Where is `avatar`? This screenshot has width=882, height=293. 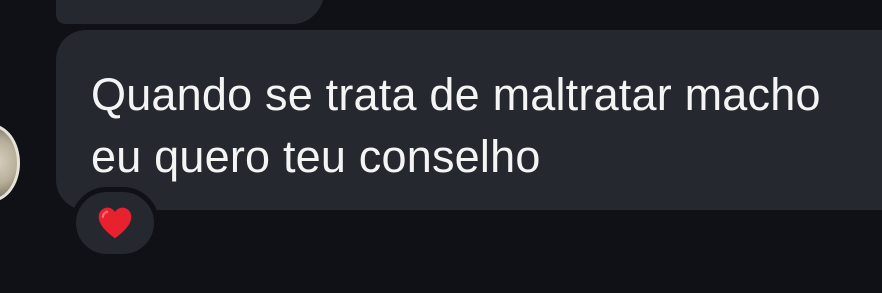 avatar is located at coordinates (10, 163).